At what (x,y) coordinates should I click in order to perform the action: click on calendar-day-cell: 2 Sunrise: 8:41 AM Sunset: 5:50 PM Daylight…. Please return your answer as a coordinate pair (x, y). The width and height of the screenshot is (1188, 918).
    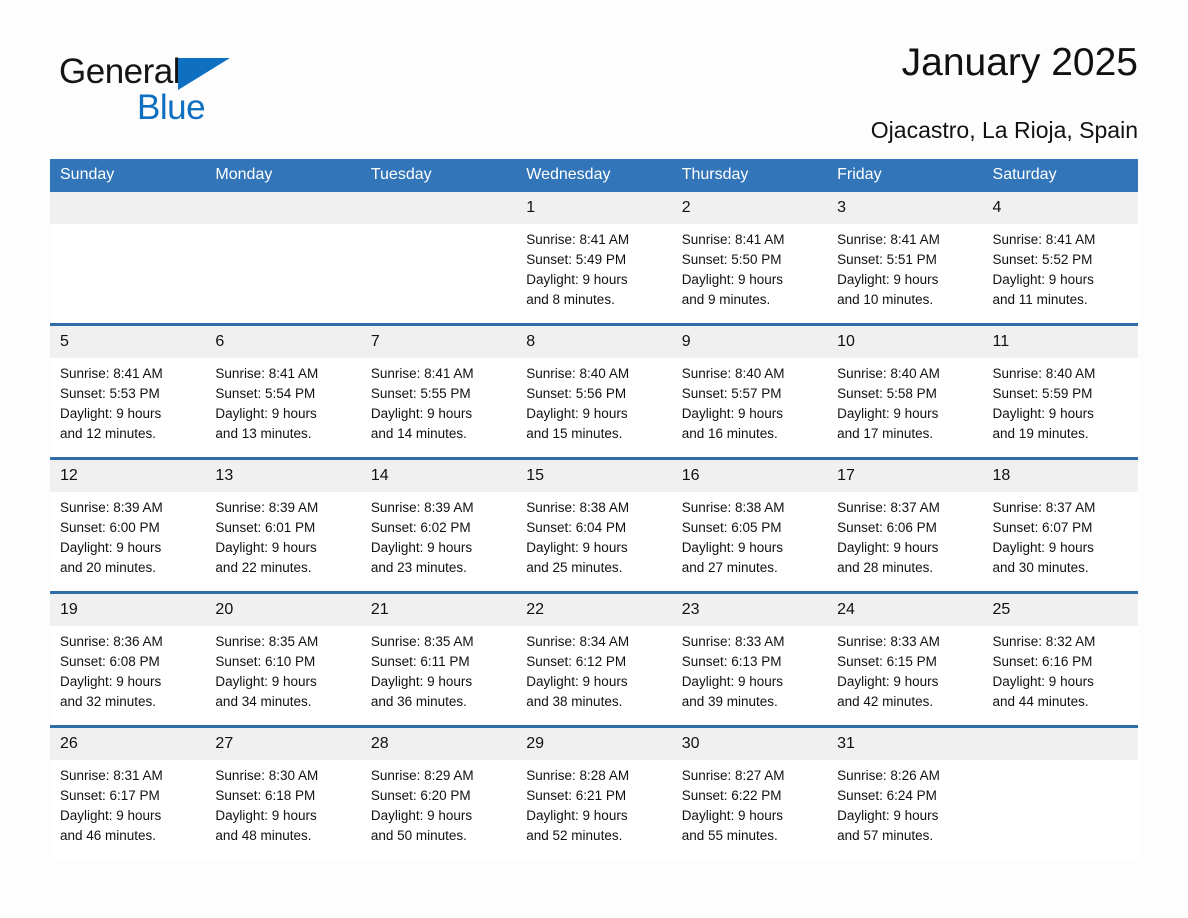
    Looking at the image, I should click on (749, 258).